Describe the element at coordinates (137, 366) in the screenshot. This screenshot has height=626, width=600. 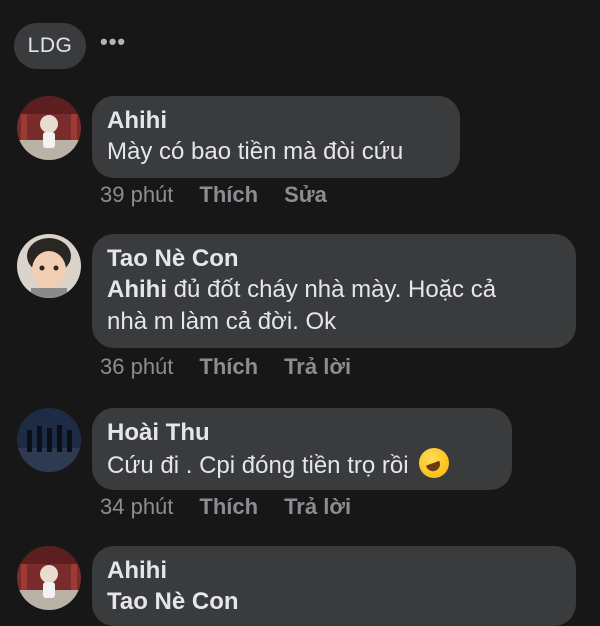
I see `comment-time: 36 phút` at that location.